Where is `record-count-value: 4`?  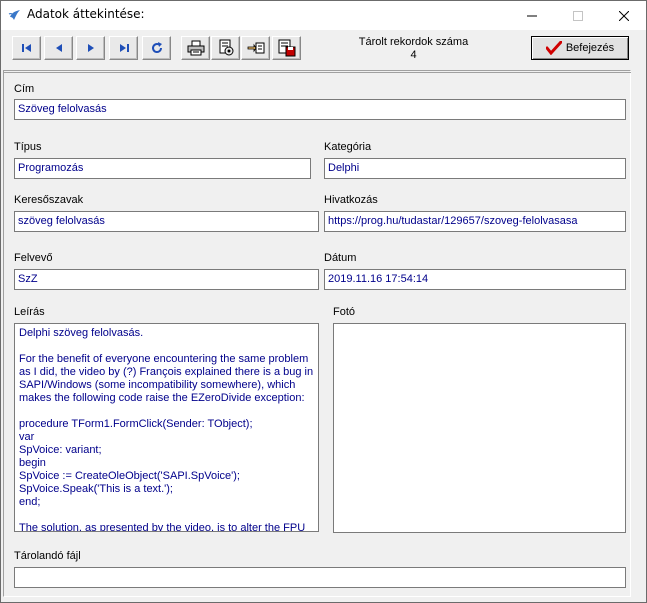
record-count-value: 4 is located at coordinates (413, 55).